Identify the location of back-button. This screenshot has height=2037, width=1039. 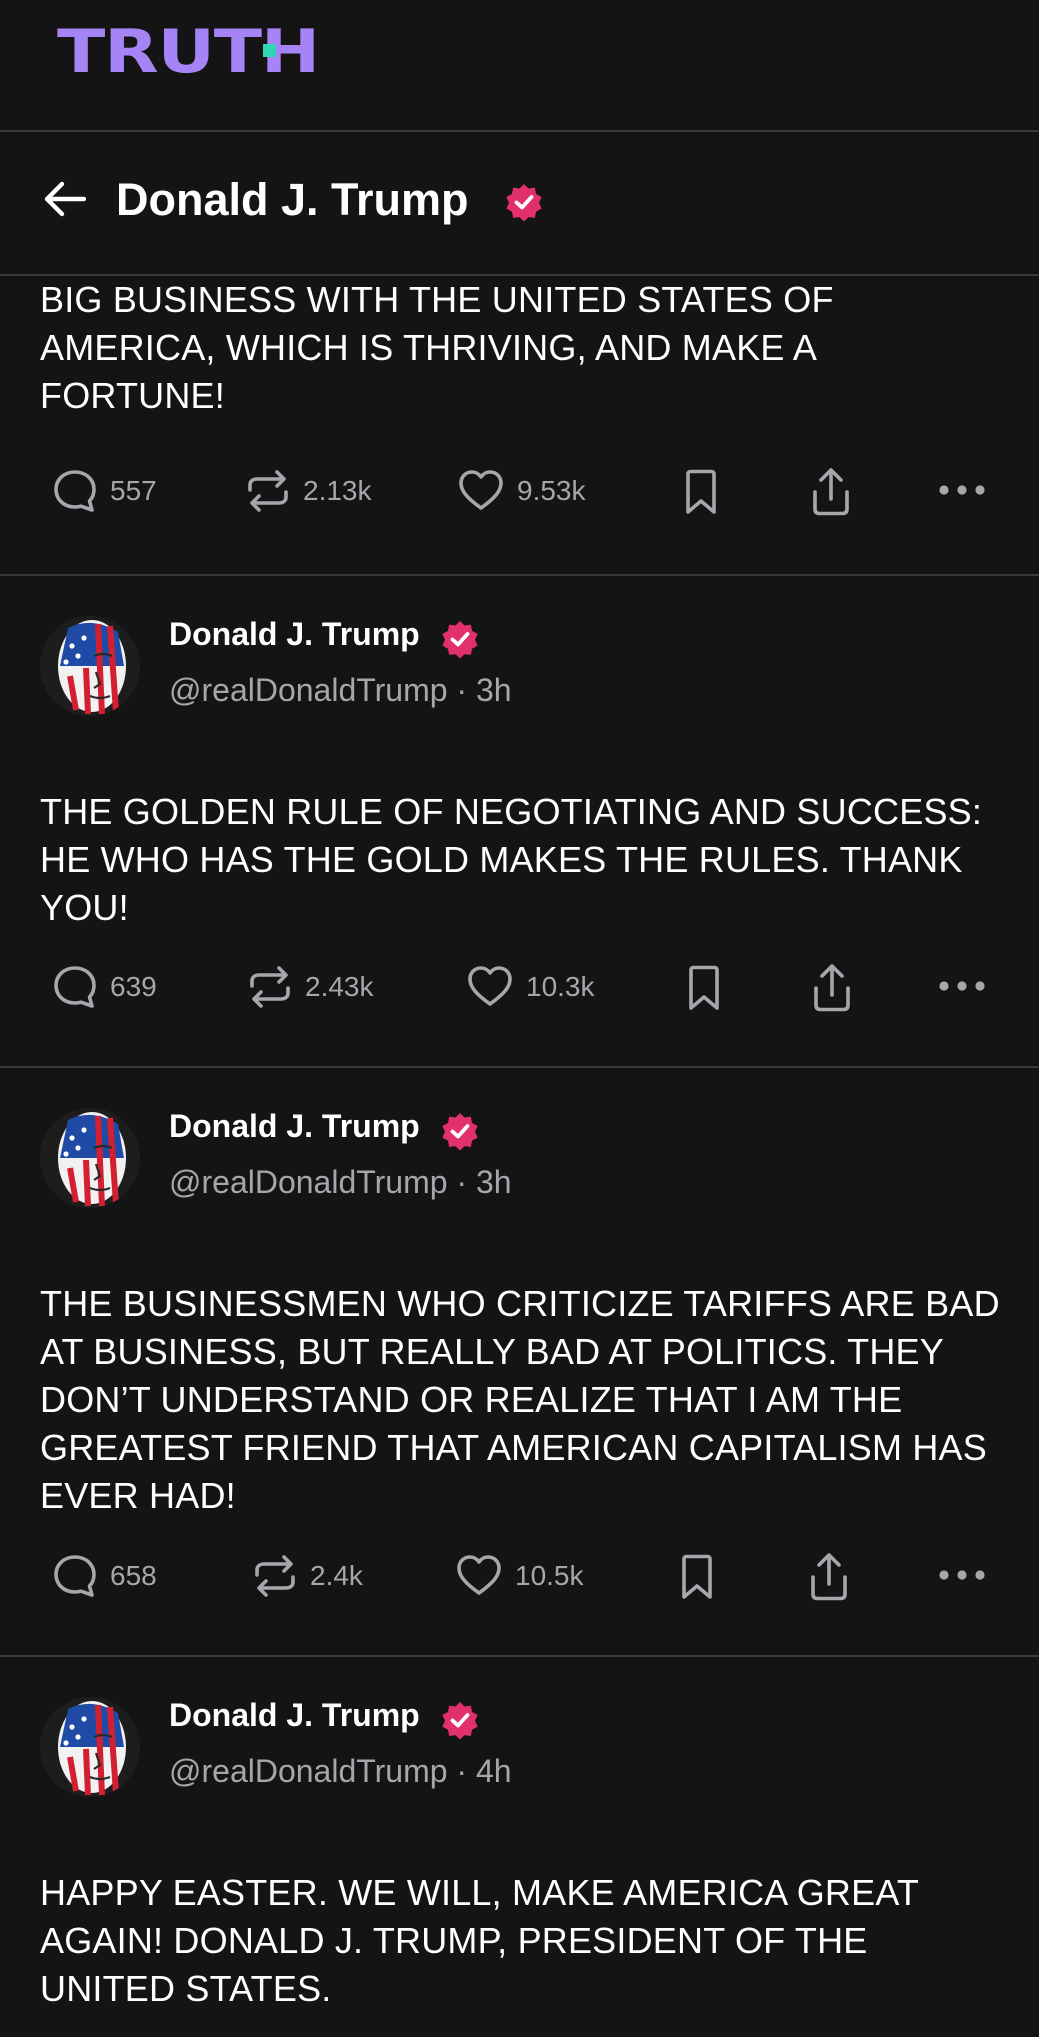
(65, 199).